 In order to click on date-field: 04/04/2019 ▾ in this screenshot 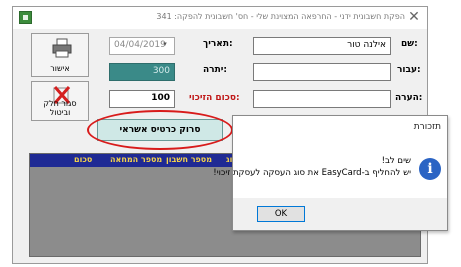, I will do `click(142, 46)`.